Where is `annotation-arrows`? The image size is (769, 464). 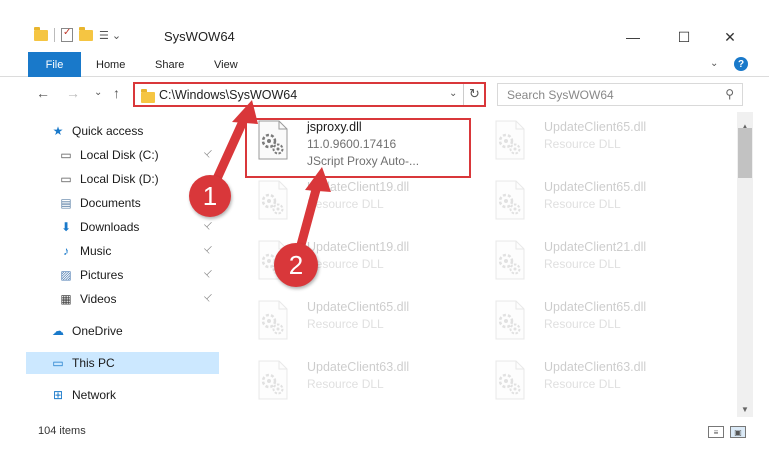
annotation-arrows is located at coordinates (270, 180).